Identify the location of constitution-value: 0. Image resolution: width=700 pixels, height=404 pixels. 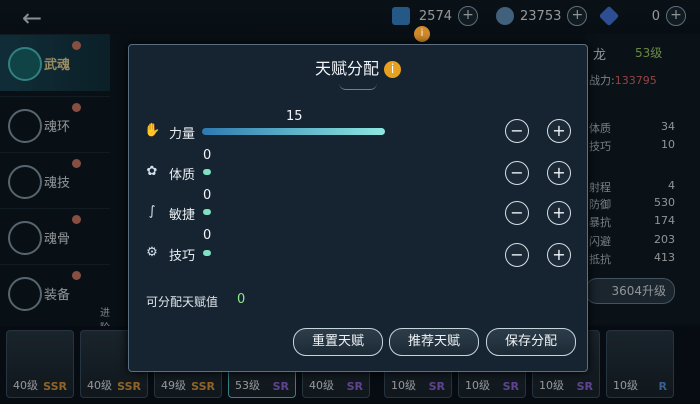
(207, 155).